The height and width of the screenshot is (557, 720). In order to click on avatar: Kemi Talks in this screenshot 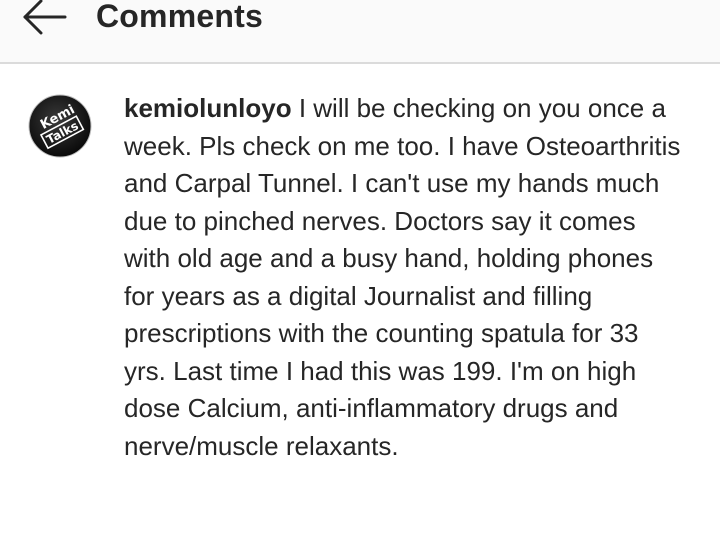, I will do `click(60, 126)`.